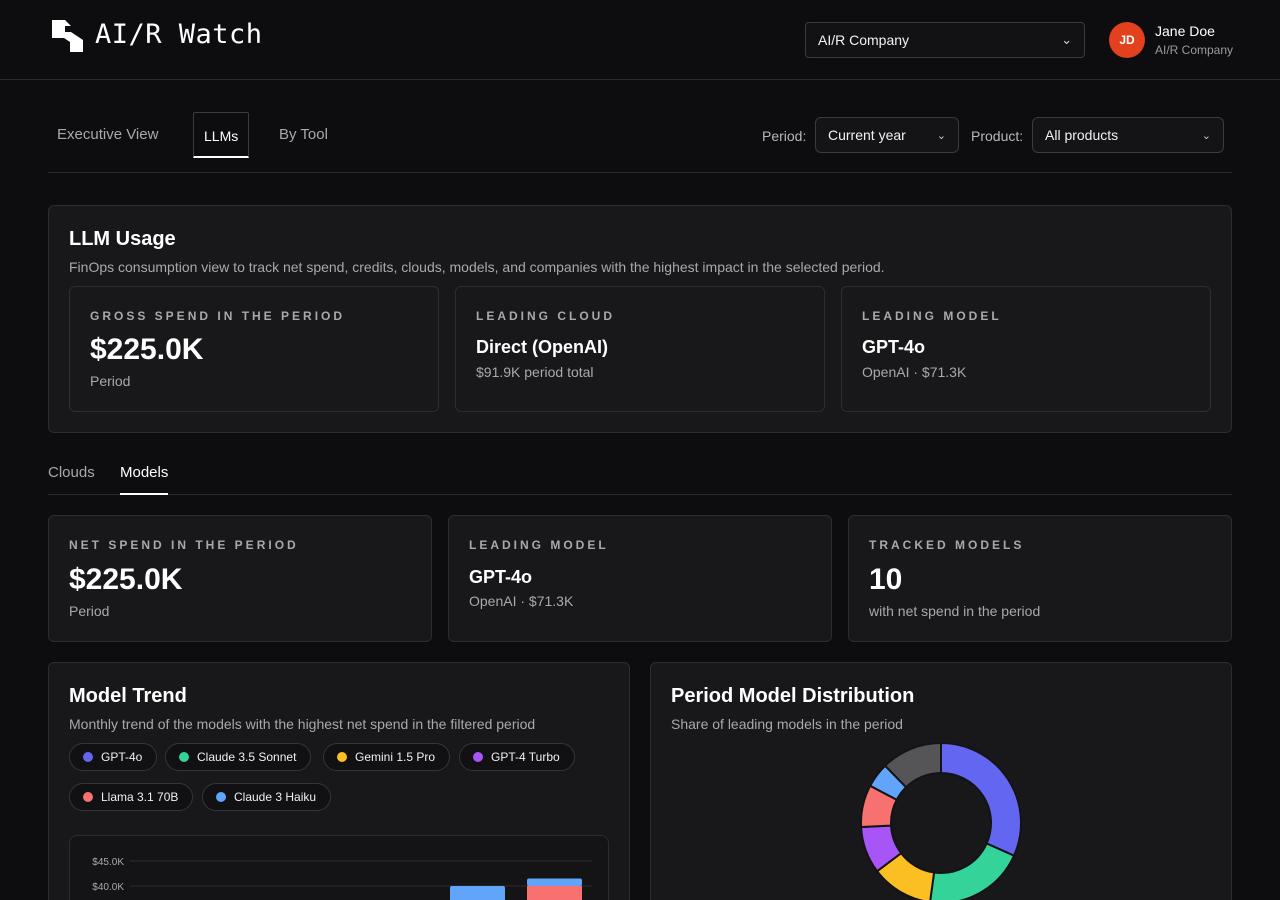 The width and height of the screenshot is (1280, 900). What do you see at coordinates (867, 135) in the screenshot?
I see `period-select-value: Current year` at bounding box center [867, 135].